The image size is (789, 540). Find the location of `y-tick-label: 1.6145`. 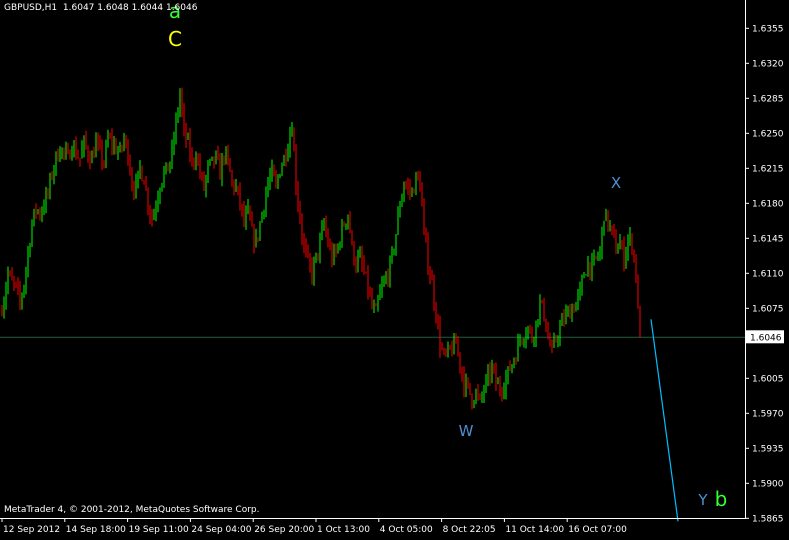

y-tick-label: 1.6145 is located at coordinates (768, 239).